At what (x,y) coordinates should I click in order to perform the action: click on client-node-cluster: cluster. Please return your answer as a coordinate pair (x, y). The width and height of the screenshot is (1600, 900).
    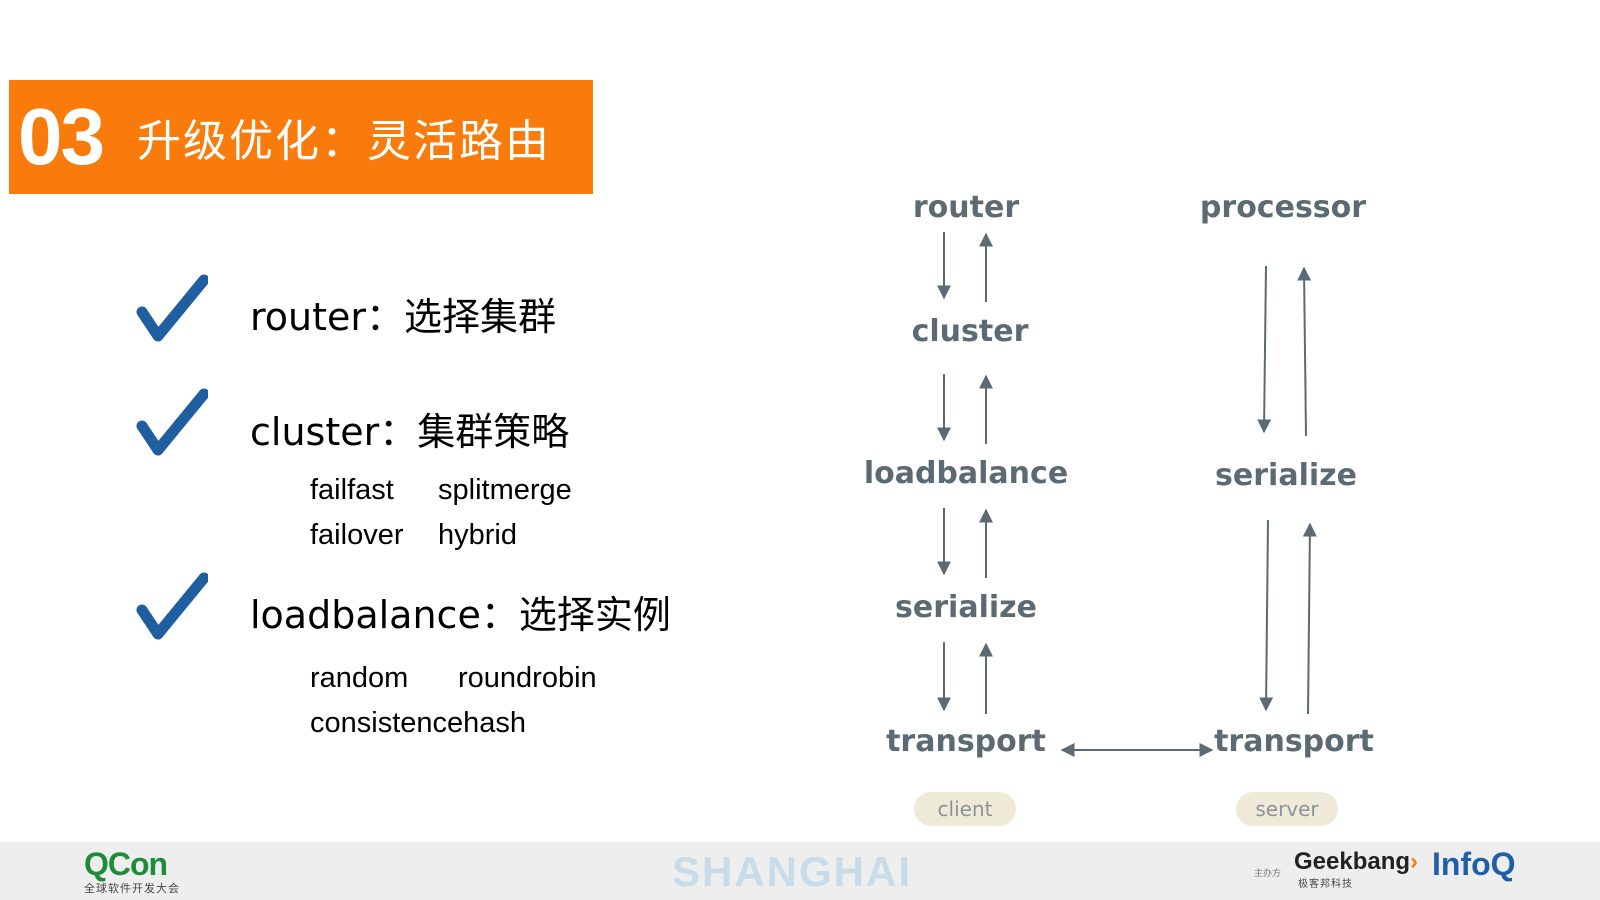
    Looking at the image, I should click on (970, 331).